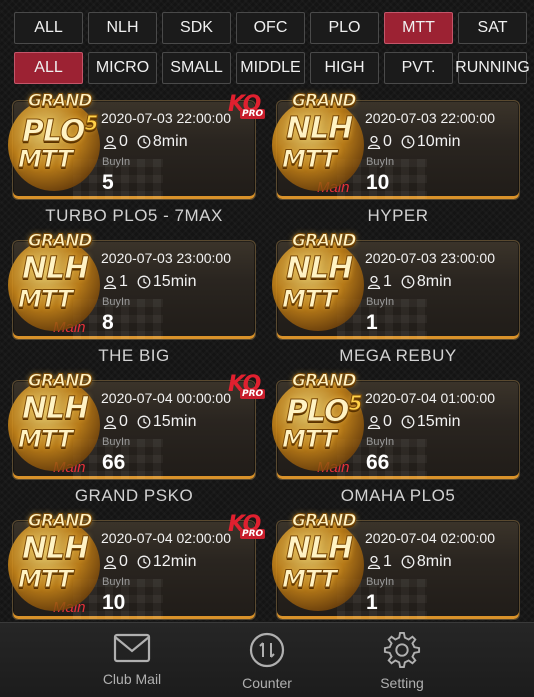  What do you see at coordinates (166, 118) in the screenshot?
I see `start-datetime: 2020-07-03 22:00:00` at bounding box center [166, 118].